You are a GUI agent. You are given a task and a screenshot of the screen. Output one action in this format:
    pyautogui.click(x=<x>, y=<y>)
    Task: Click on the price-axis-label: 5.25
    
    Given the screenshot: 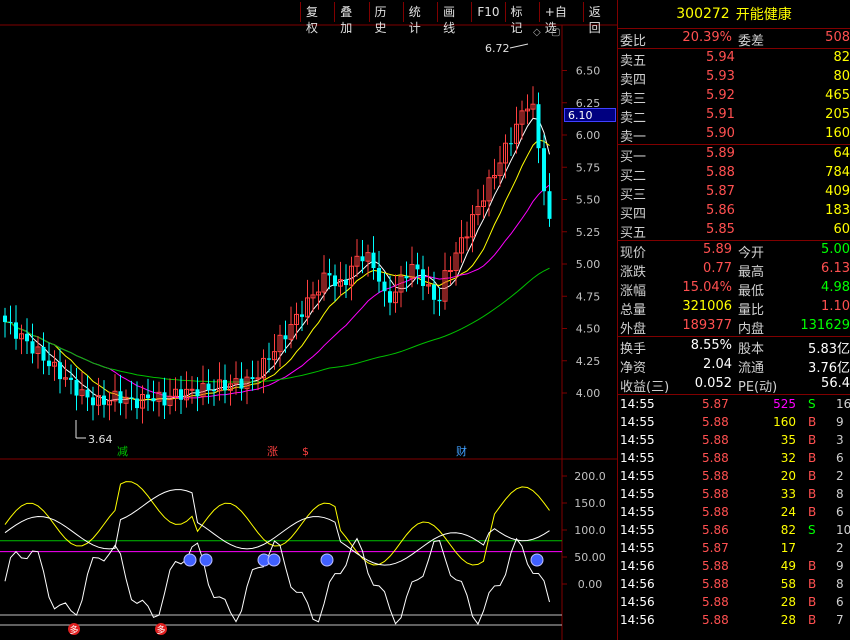 What is the action you would take?
    pyautogui.click(x=588, y=232)
    